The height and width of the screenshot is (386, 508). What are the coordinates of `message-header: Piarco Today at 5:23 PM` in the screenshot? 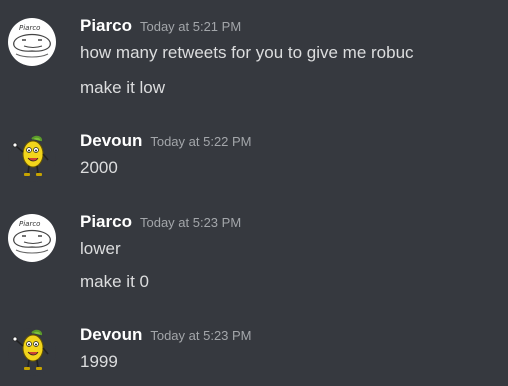 It's located at (160, 223).